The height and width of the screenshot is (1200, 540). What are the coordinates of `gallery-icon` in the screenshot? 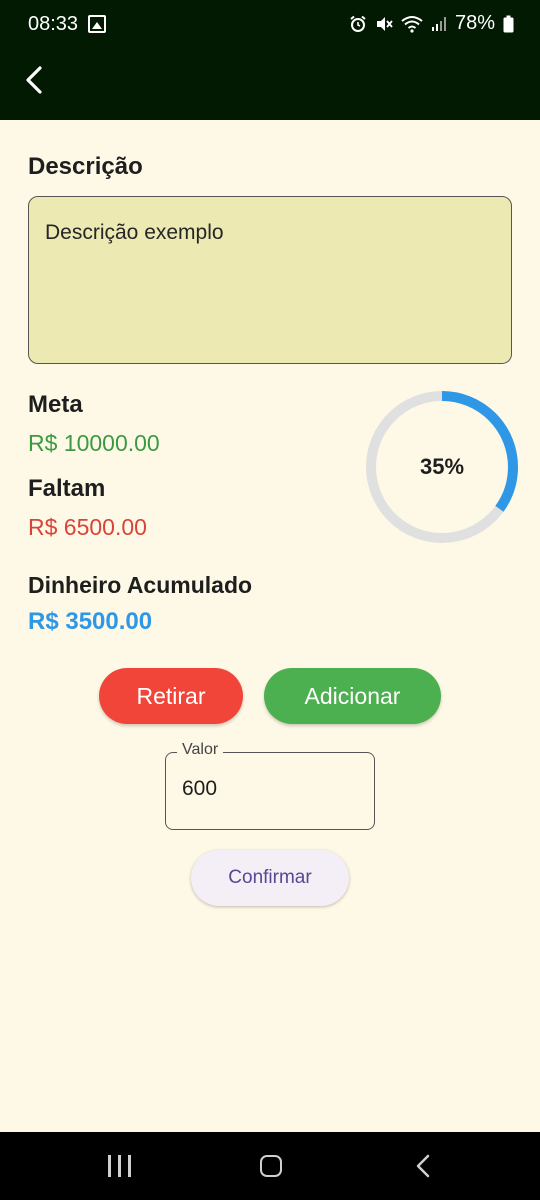 It's located at (97, 24).